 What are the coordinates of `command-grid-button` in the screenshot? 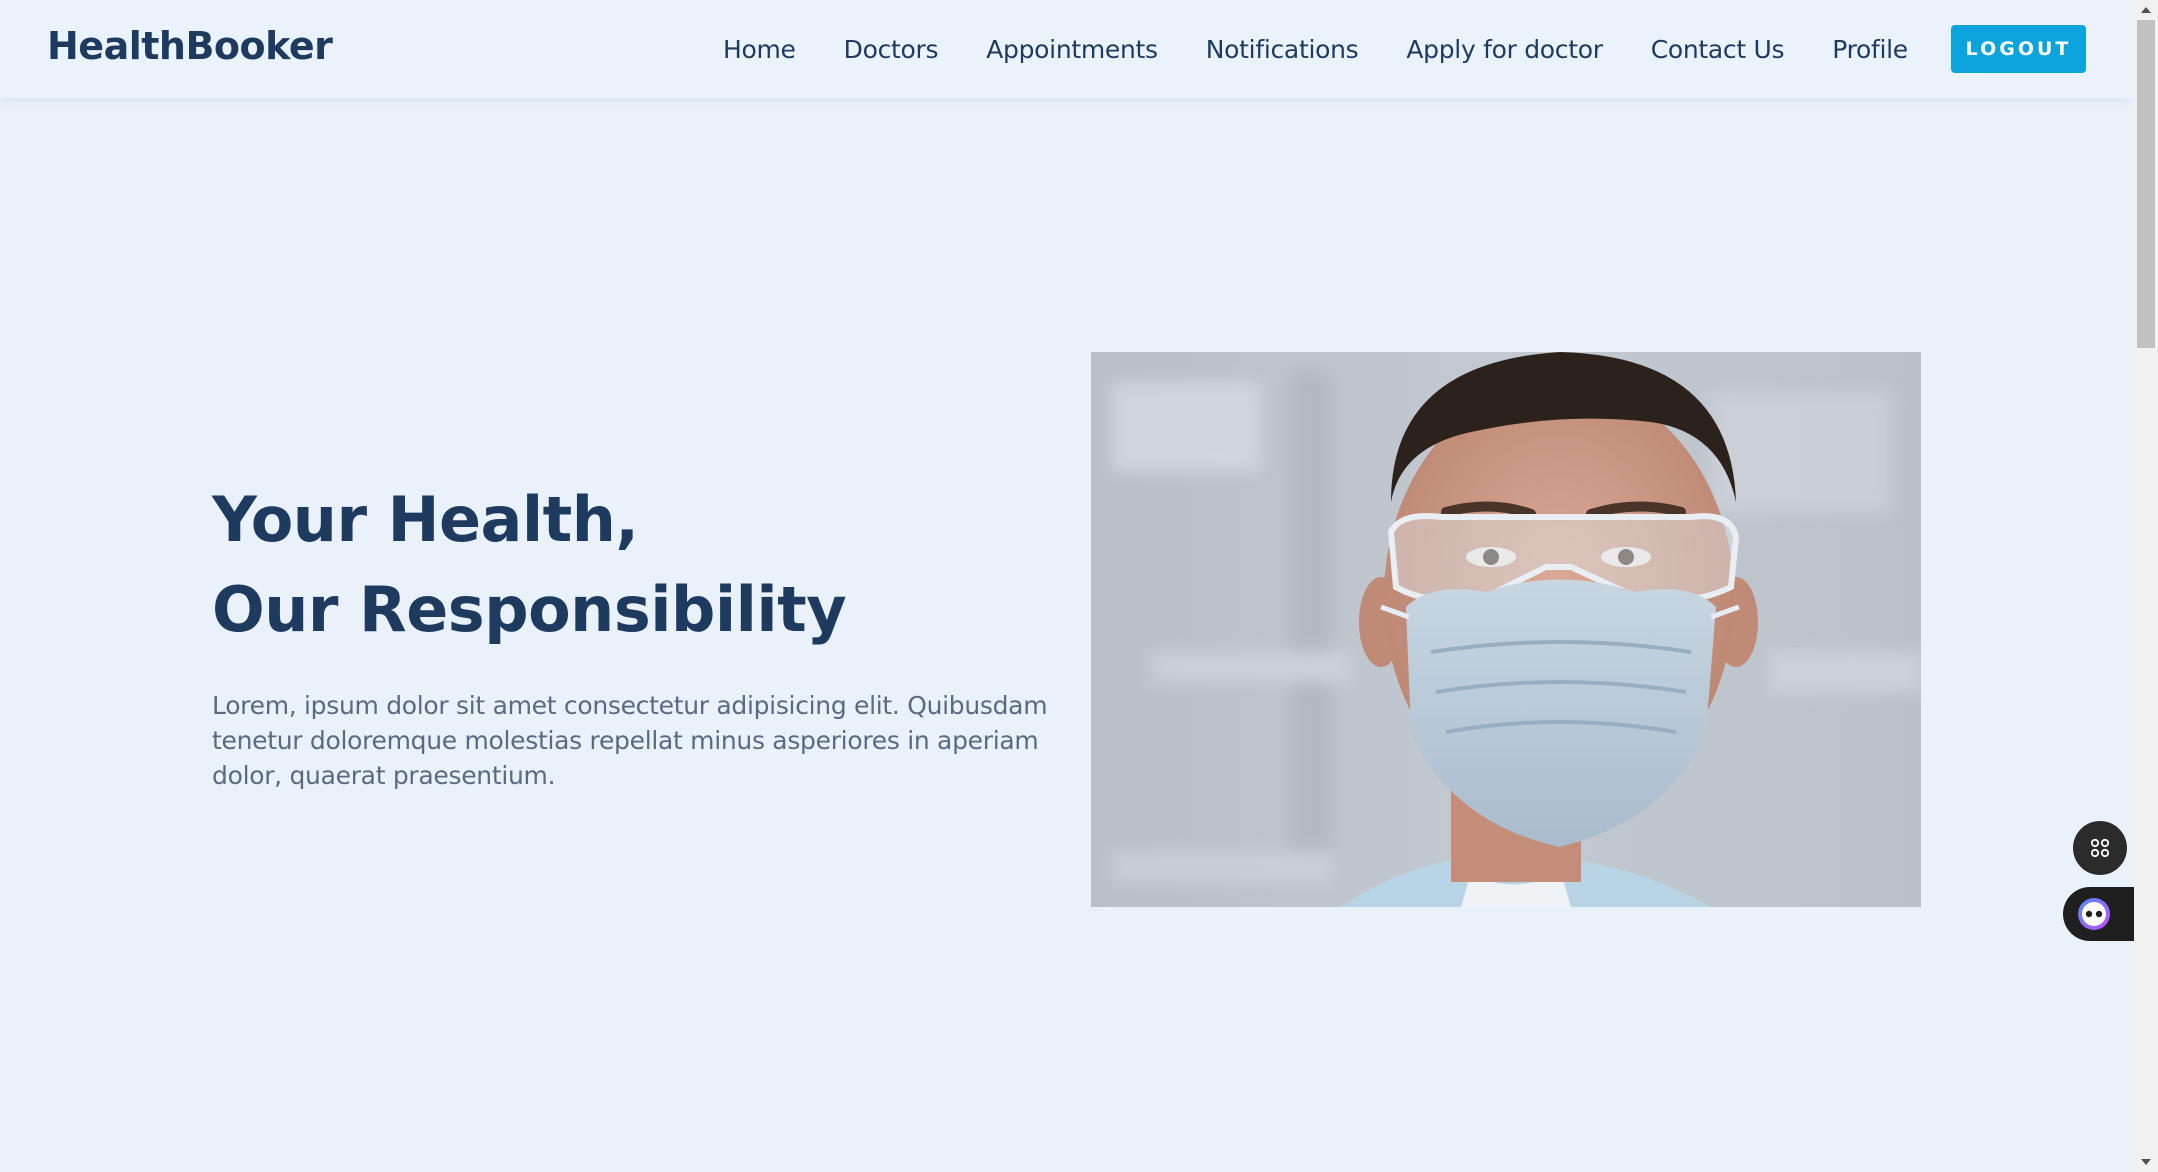 It's located at (2100, 848).